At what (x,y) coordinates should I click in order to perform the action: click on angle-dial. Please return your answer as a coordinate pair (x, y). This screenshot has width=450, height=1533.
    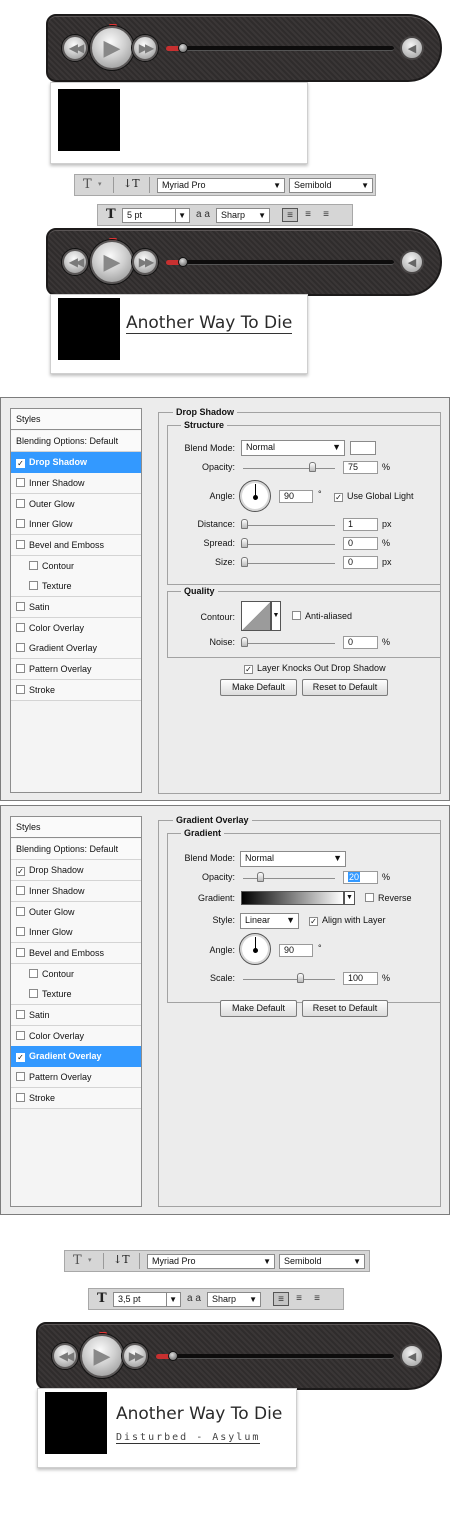
    Looking at the image, I should click on (255, 949).